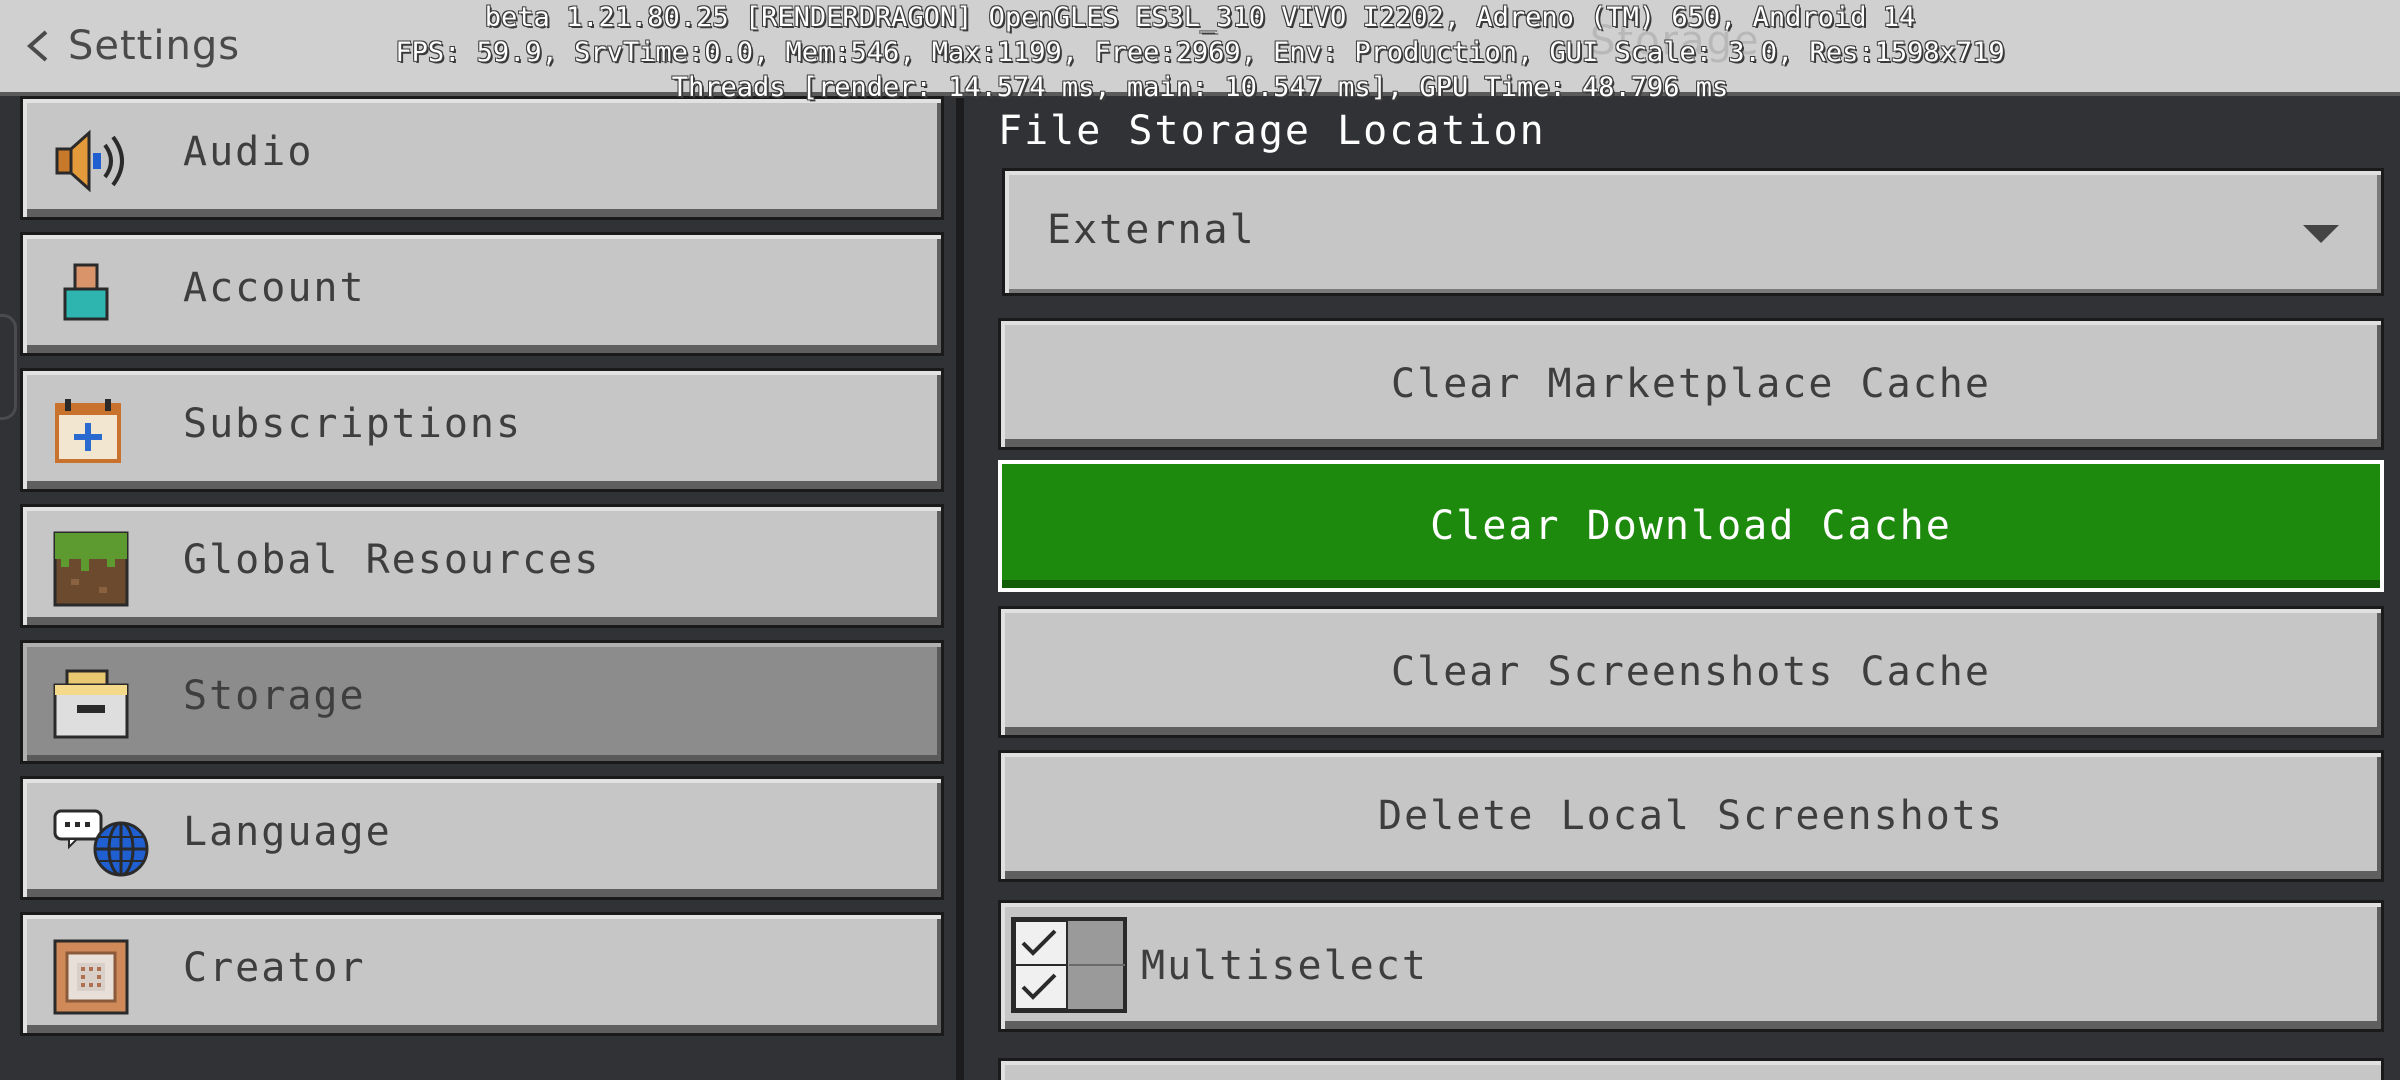  What do you see at coordinates (89, 161) in the screenshot?
I see `speaker-icon` at bounding box center [89, 161].